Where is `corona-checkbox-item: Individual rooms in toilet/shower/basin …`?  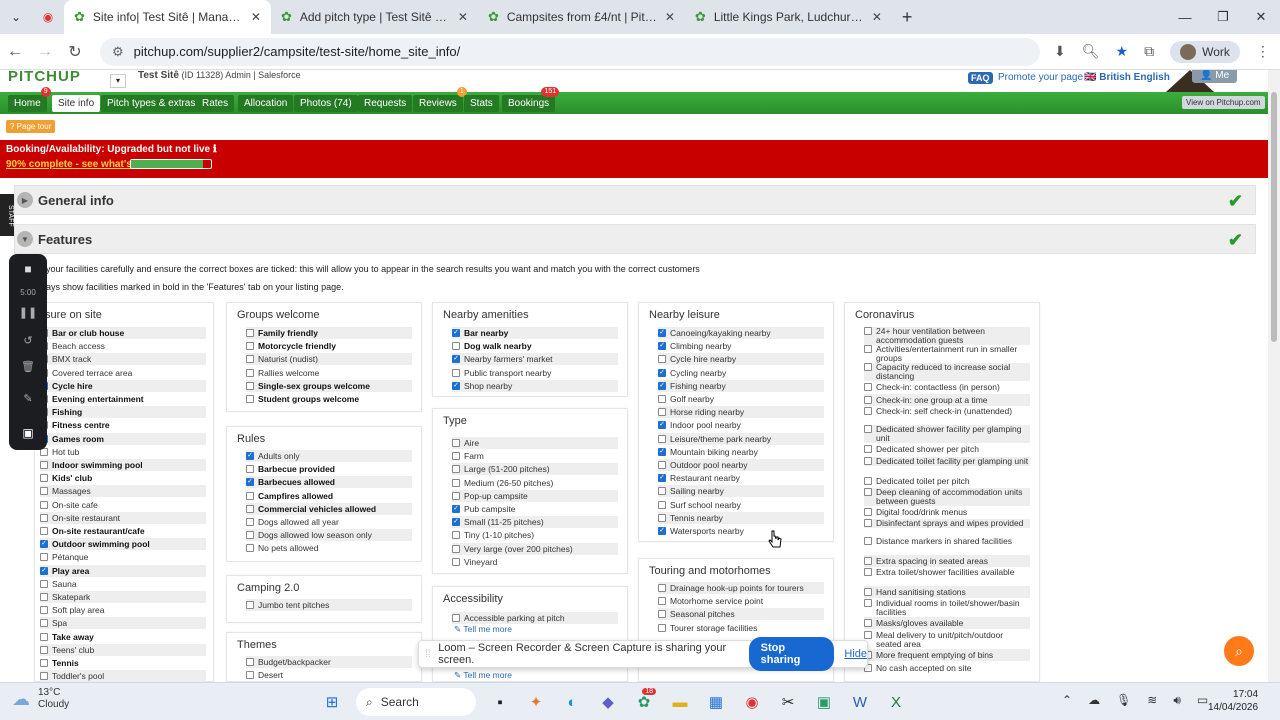 corona-checkbox-item: Individual rooms in toilet/shower/basin … is located at coordinates (947, 608).